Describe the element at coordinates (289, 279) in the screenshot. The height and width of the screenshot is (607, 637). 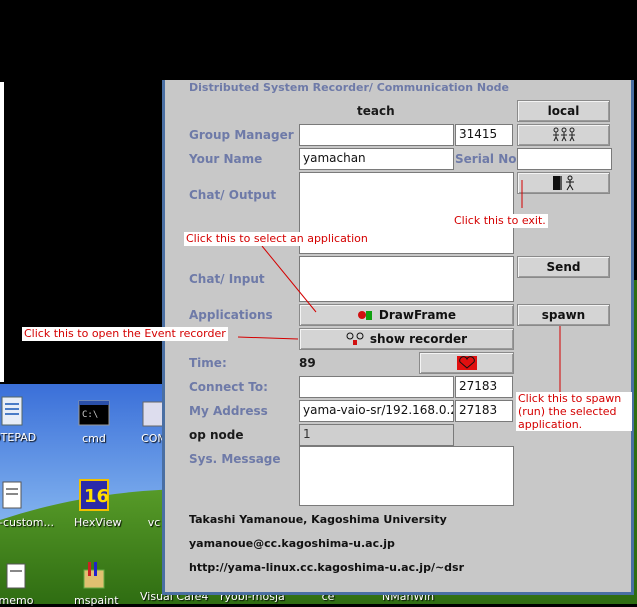
I see `select-app-callout-line` at that location.